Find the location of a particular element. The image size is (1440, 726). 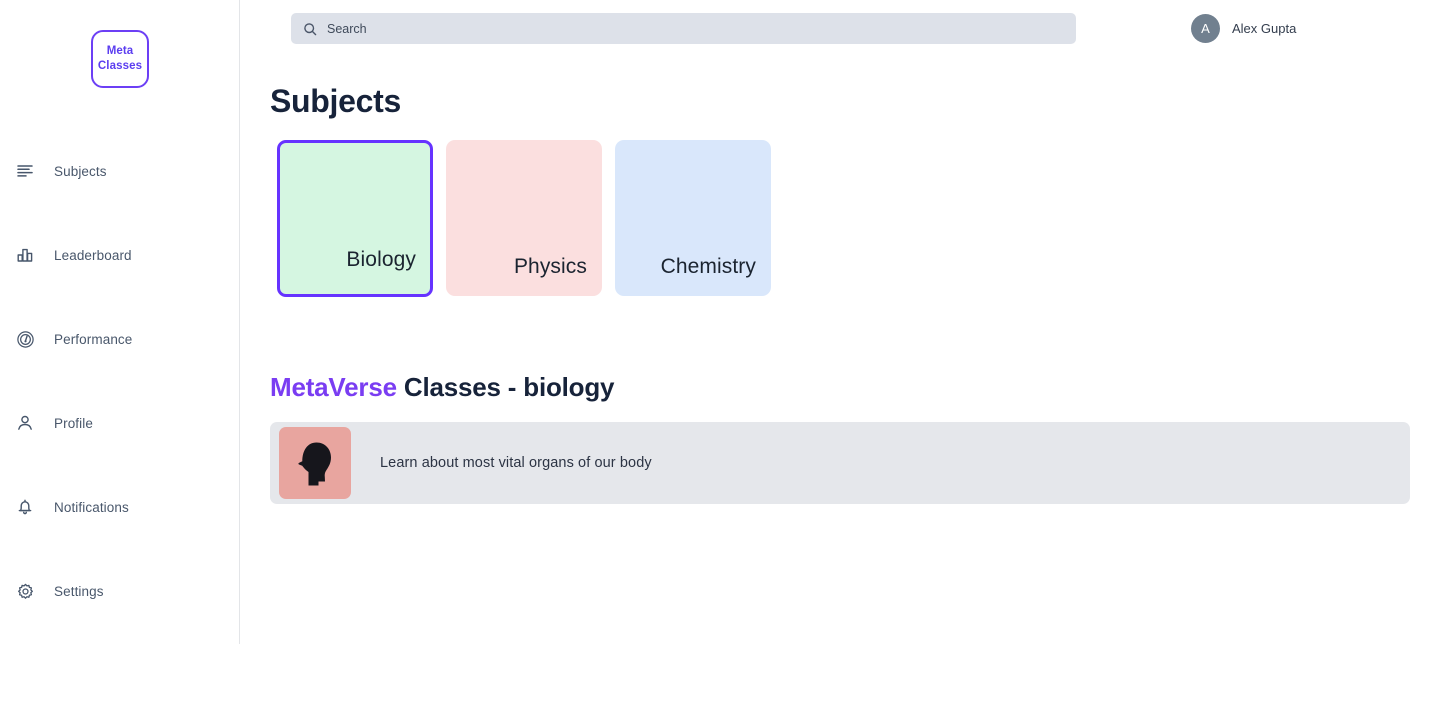

sidebar-item-label: Performance is located at coordinates (93, 339).